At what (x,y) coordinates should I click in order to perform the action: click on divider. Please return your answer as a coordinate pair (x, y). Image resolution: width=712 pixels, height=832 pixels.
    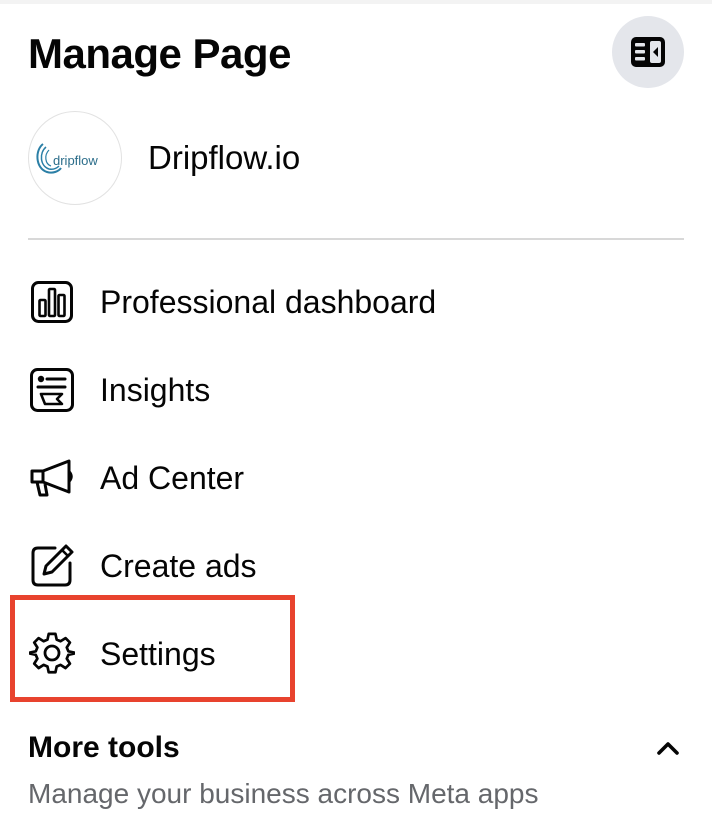
    Looking at the image, I should click on (356, 239).